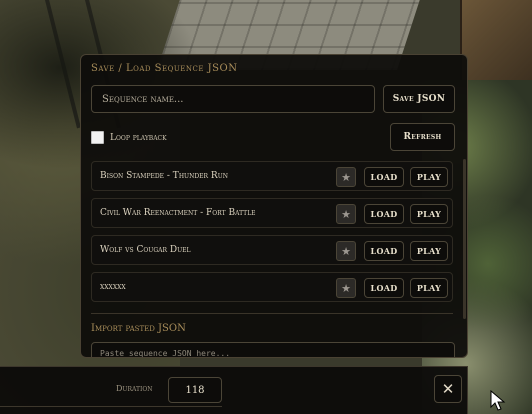 The width and height of the screenshot is (532, 414). I want to click on save-json-button: Save JSON, so click(419, 99).